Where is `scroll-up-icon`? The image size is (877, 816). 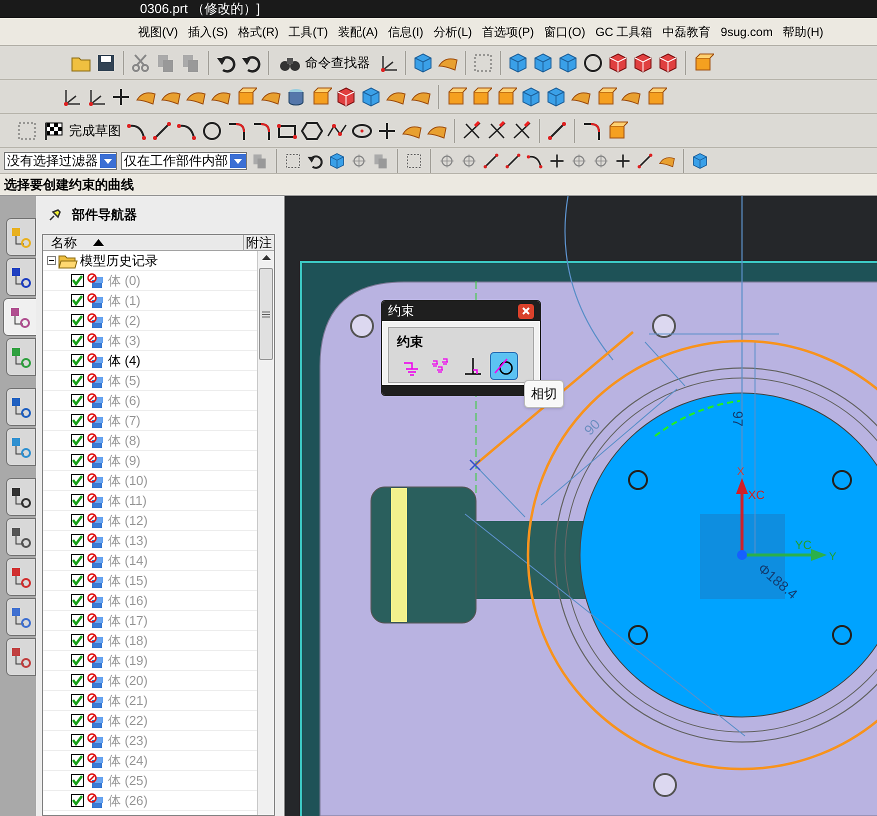
scroll-up-icon is located at coordinates (266, 257).